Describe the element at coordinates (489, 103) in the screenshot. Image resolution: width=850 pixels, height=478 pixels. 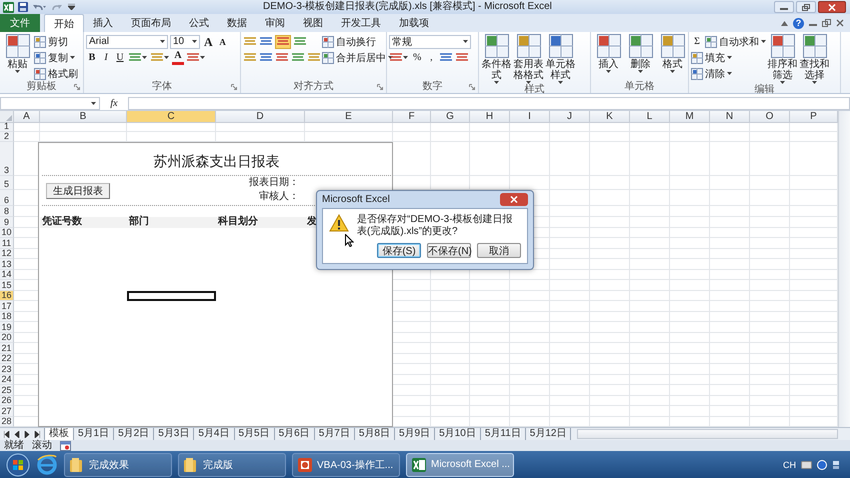
I see `formula-field` at that location.